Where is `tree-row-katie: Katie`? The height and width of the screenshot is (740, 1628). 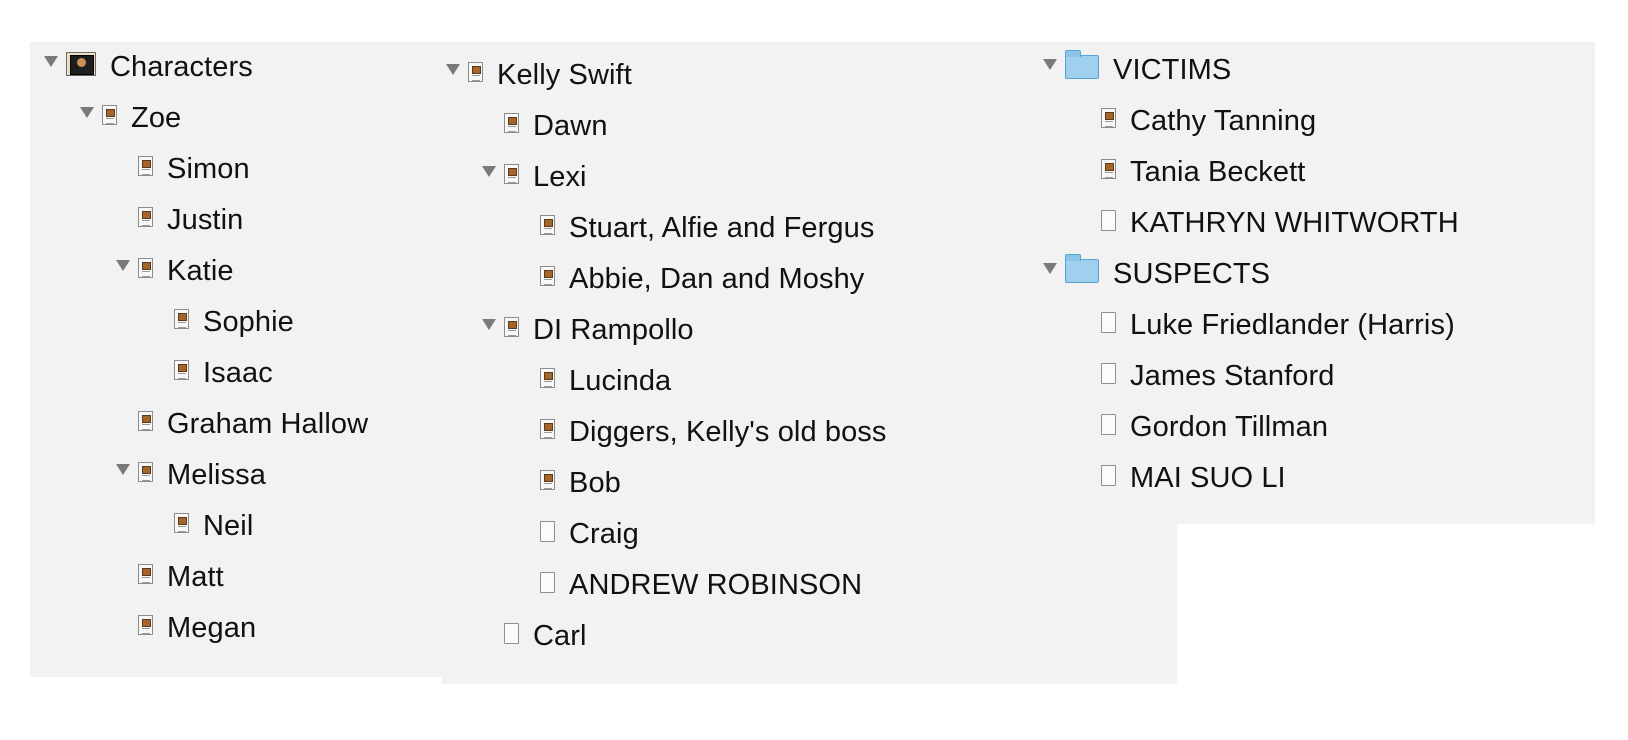 tree-row-katie: Katie is located at coordinates (175, 271).